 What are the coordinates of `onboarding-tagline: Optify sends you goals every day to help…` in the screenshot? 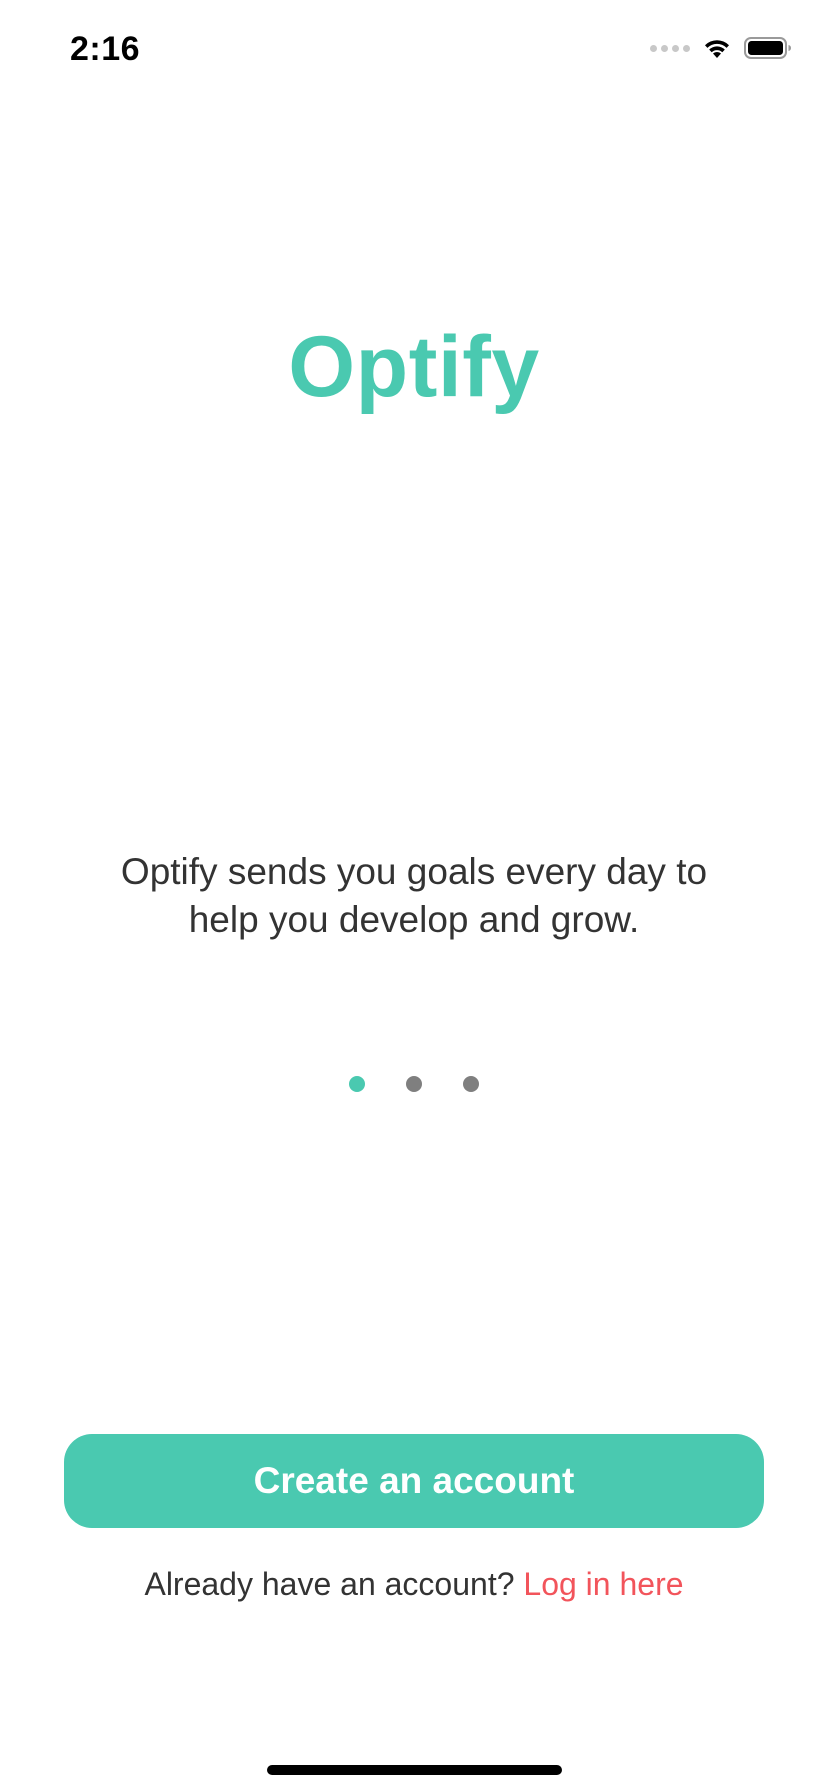 It's located at (414, 895).